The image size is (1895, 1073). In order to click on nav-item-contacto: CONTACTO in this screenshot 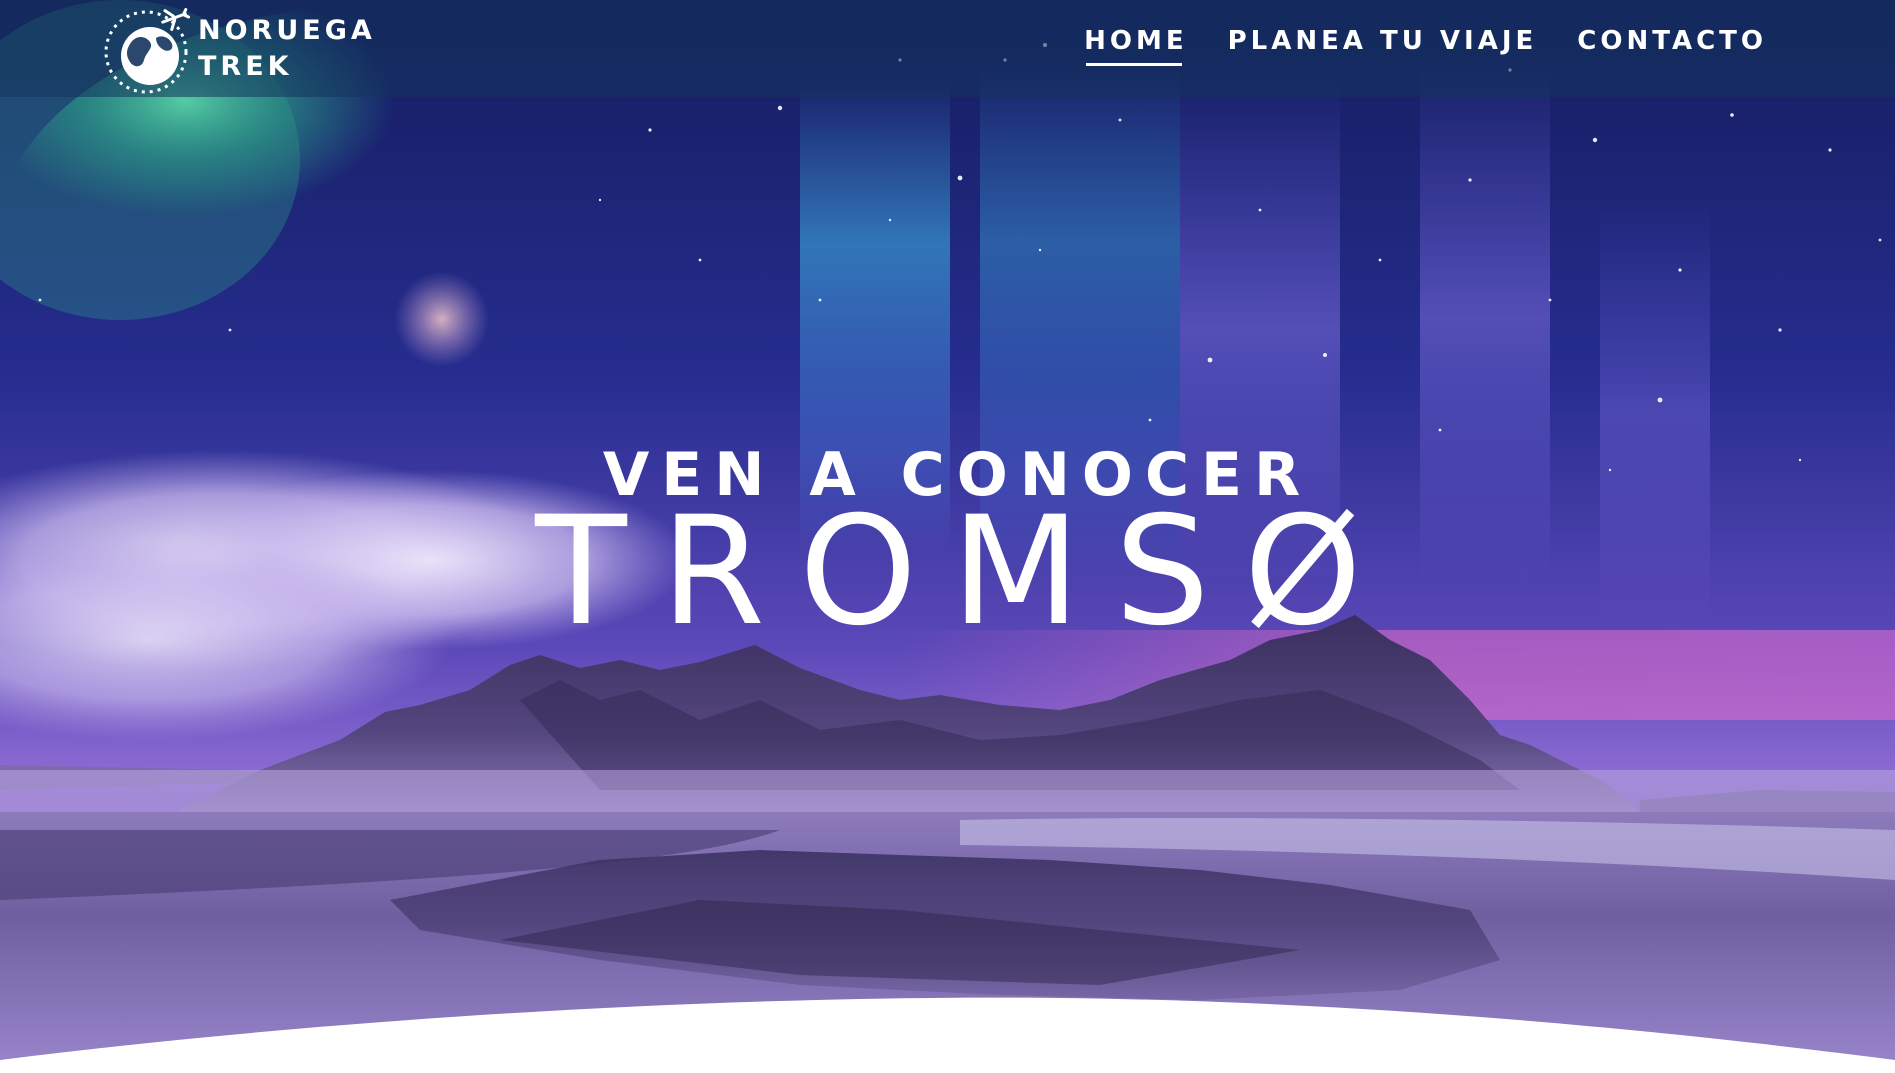, I will do `click(1672, 44)`.